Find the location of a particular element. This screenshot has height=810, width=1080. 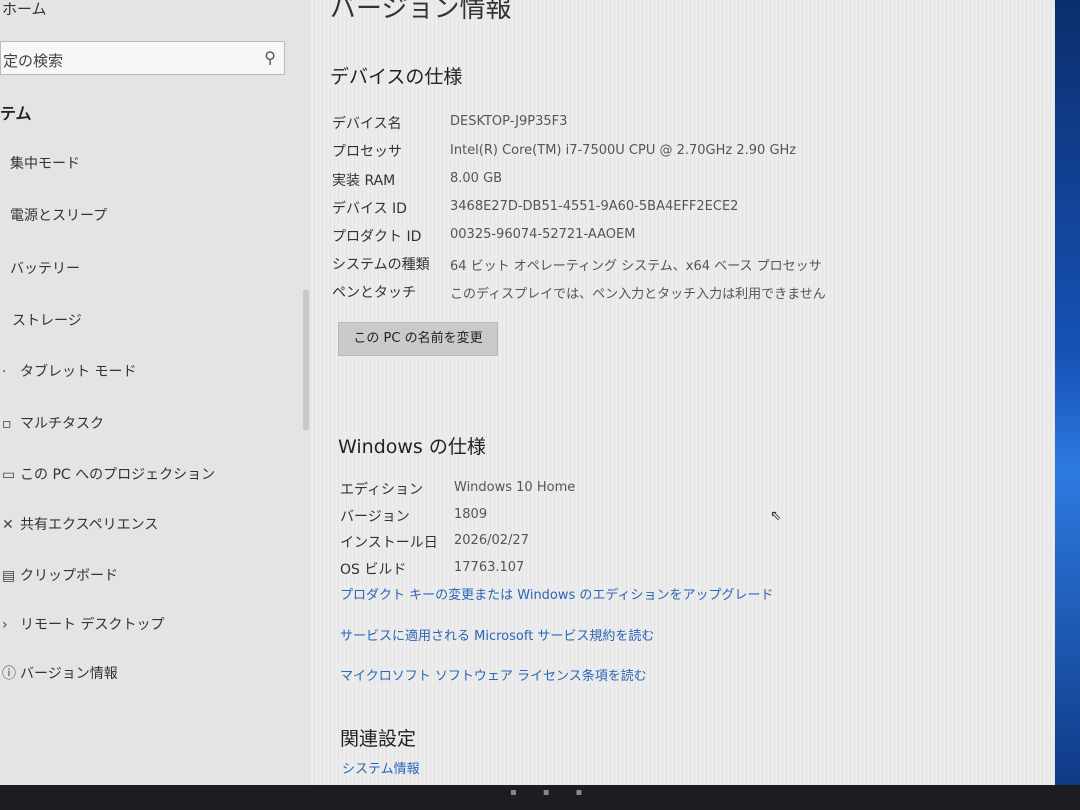

microsoft-services-agreement-link: サービスに適用される Microsoft サービス規約を読む is located at coordinates (497, 634).